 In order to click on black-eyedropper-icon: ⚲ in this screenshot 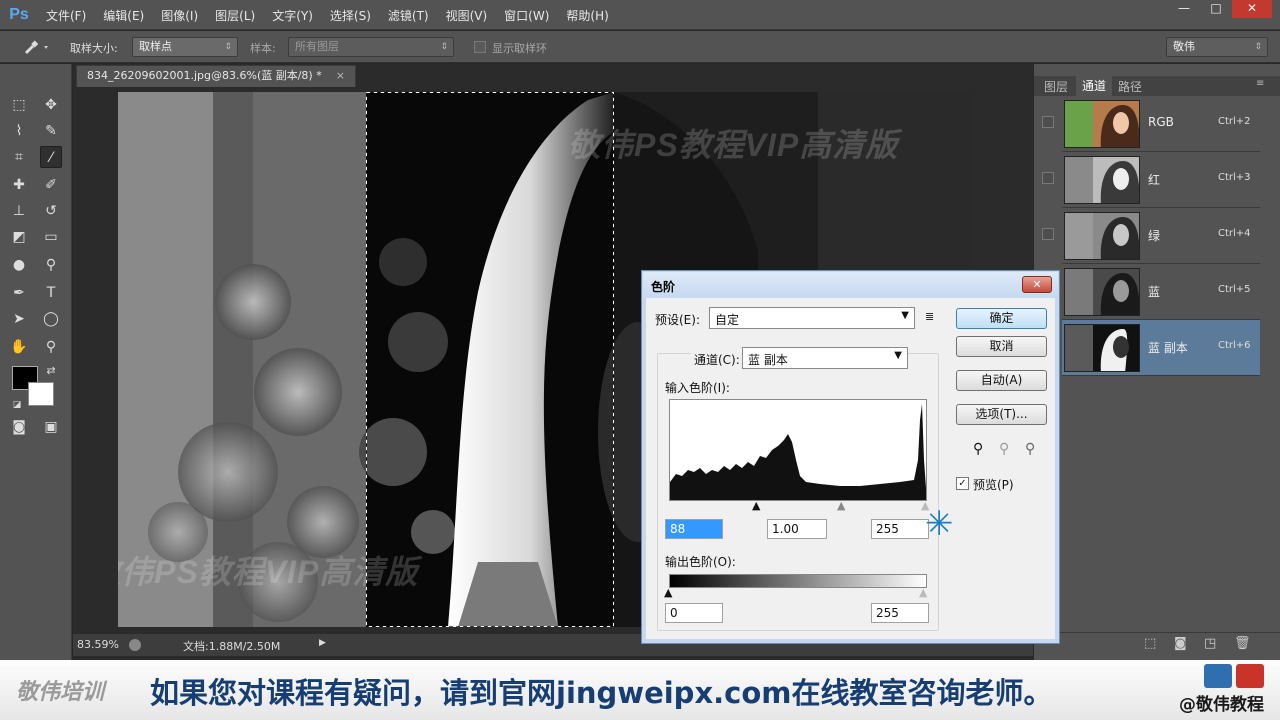, I will do `click(978, 449)`.